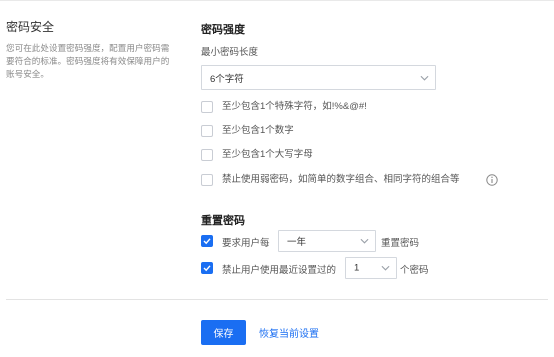  Describe the element at coordinates (267, 154) in the screenshot. I see `rule-label: 至少包含1个大写字母` at that location.